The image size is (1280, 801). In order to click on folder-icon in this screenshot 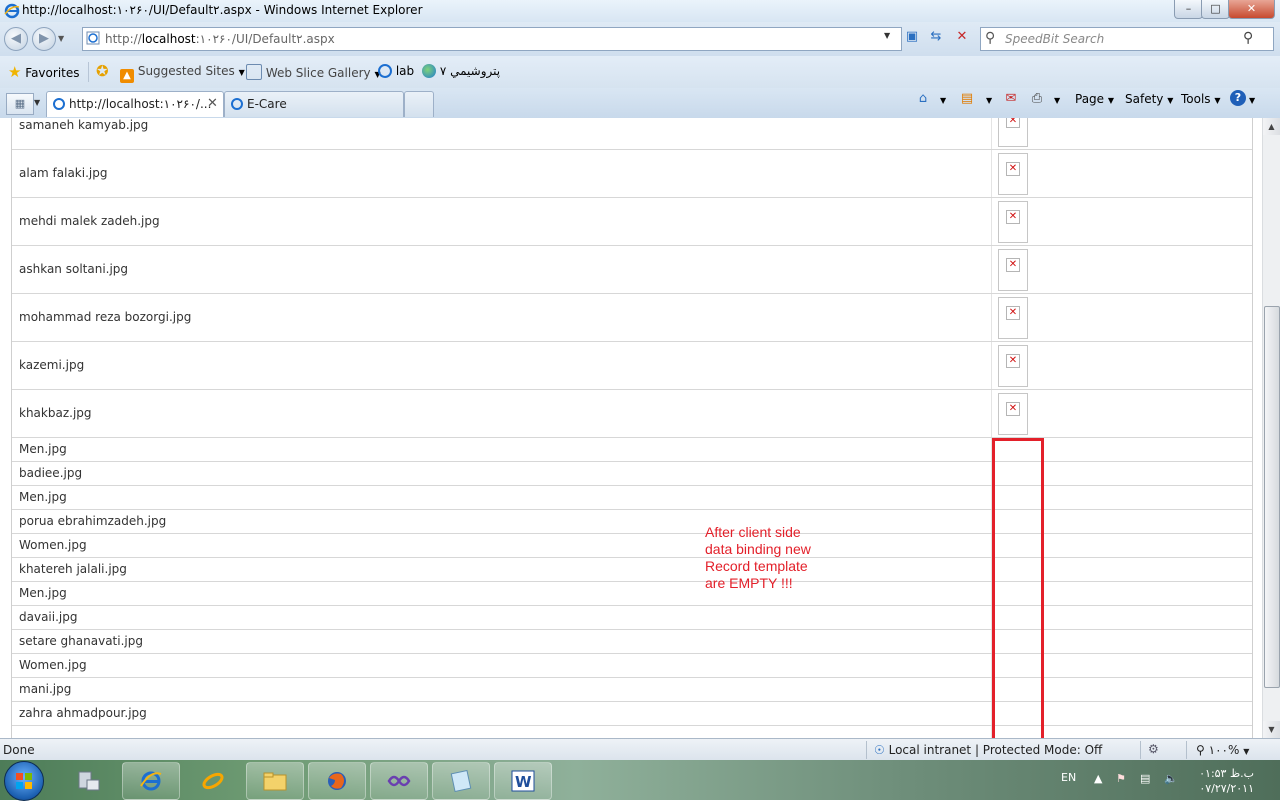, I will do `click(275, 781)`.